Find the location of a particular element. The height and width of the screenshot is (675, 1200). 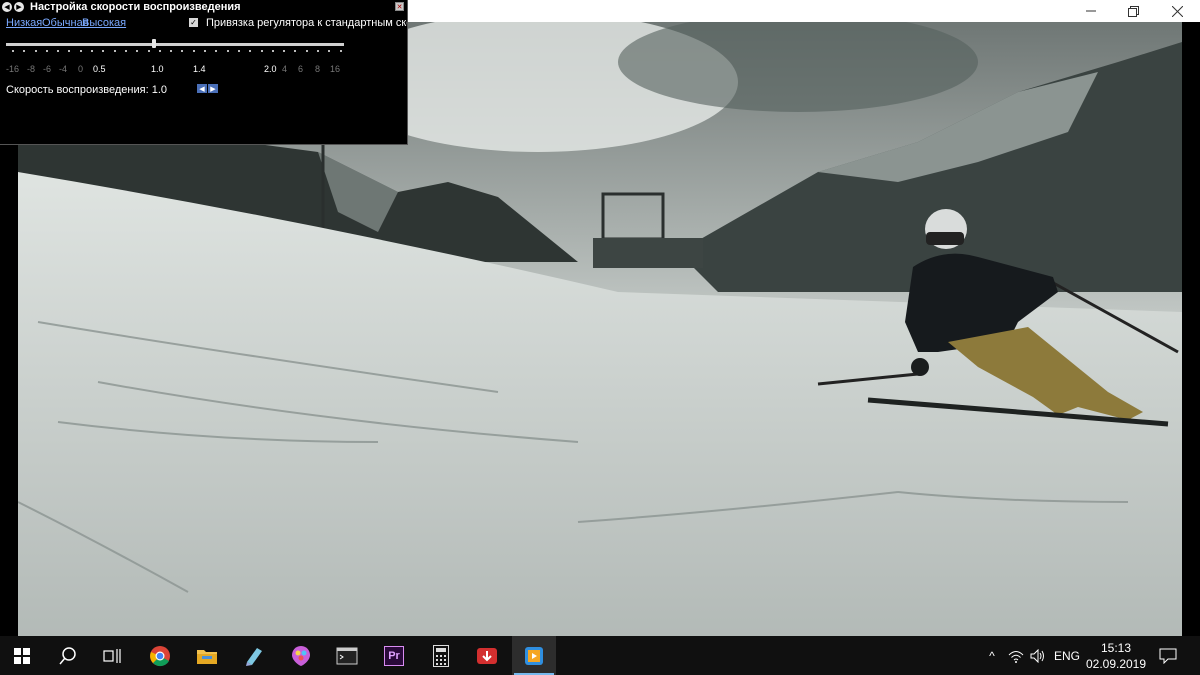

notification-icon is located at coordinates (1168, 656).